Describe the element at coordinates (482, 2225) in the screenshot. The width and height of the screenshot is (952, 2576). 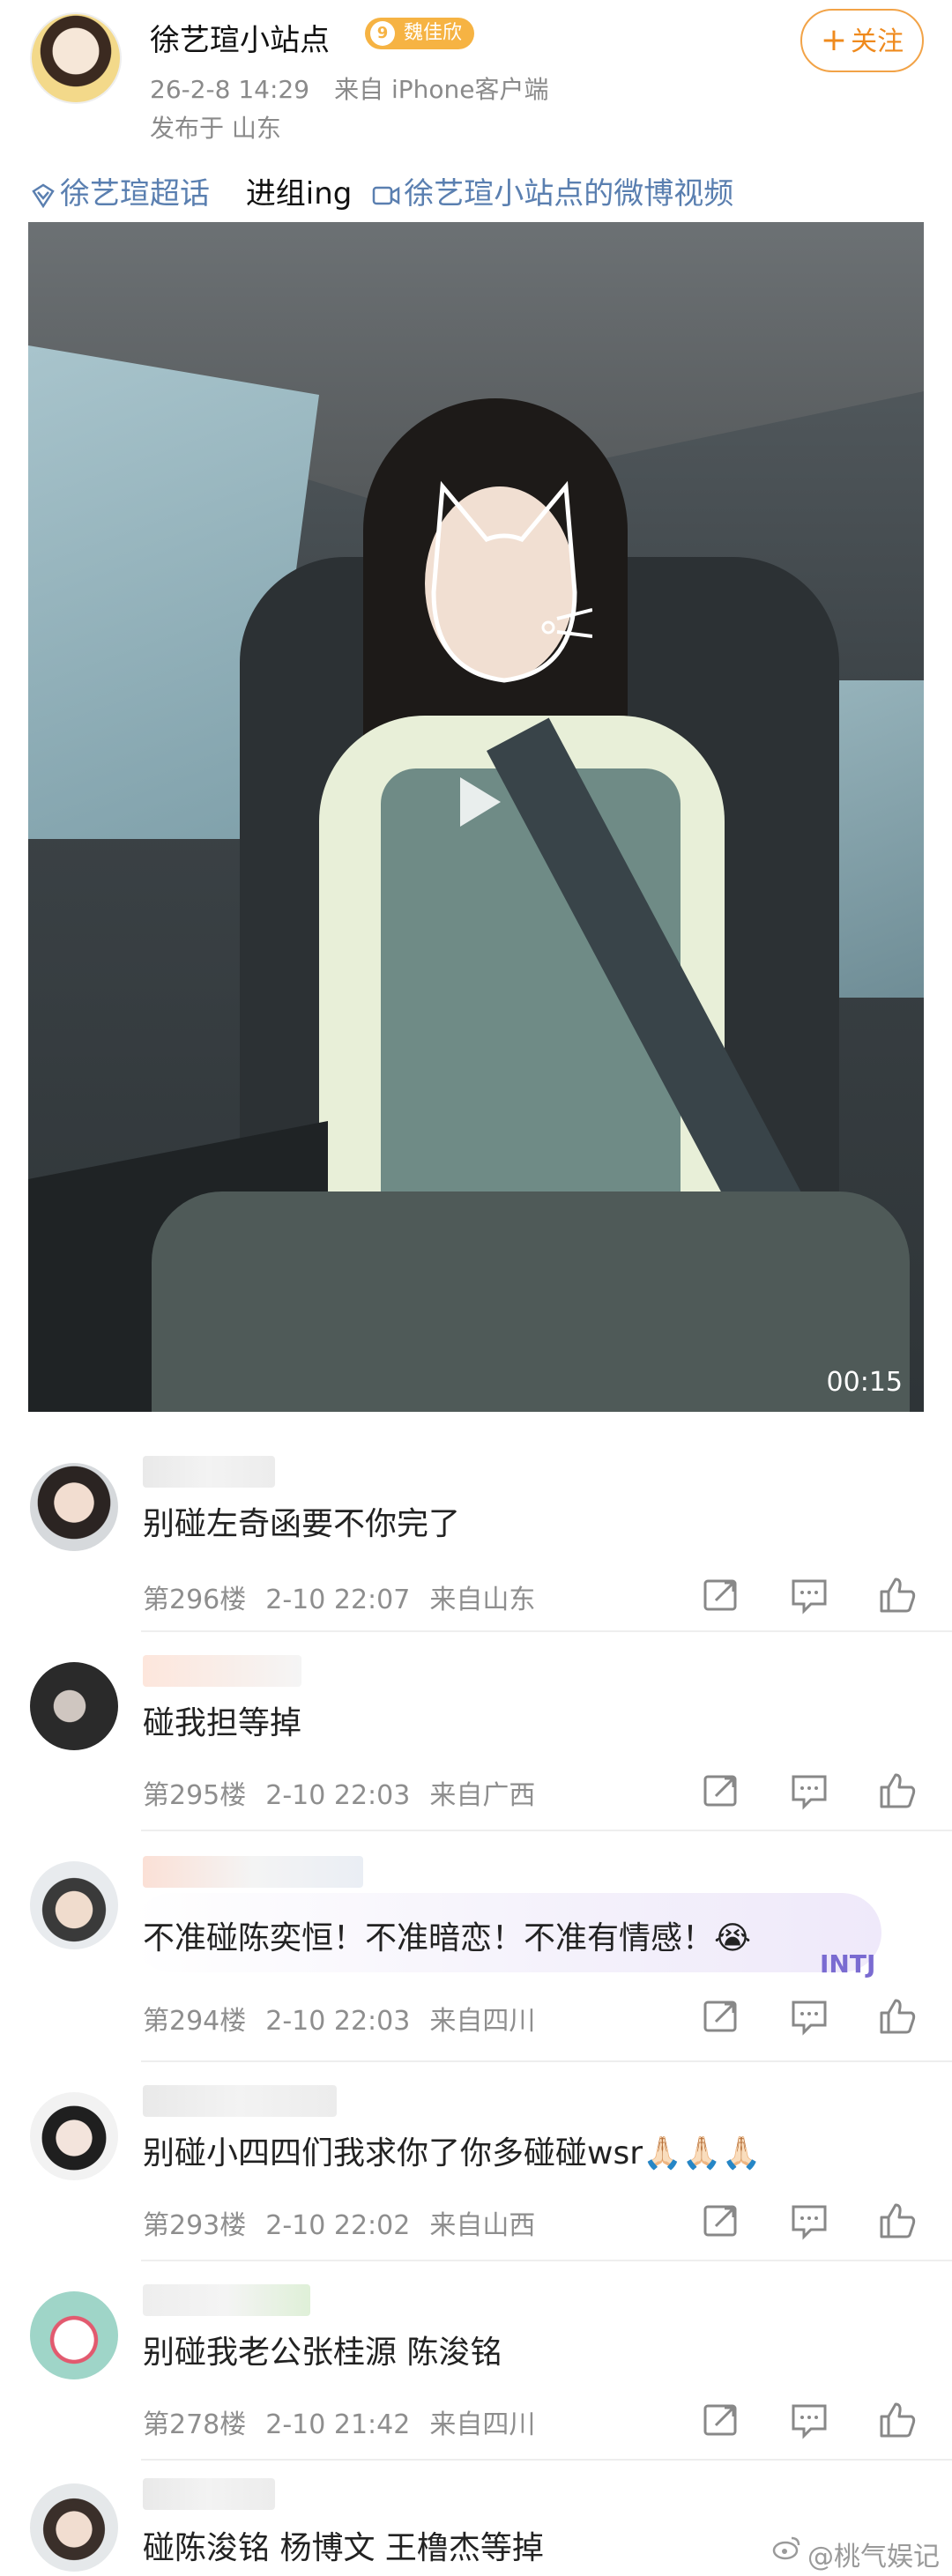
I see `comment-location: 来自山西` at that location.